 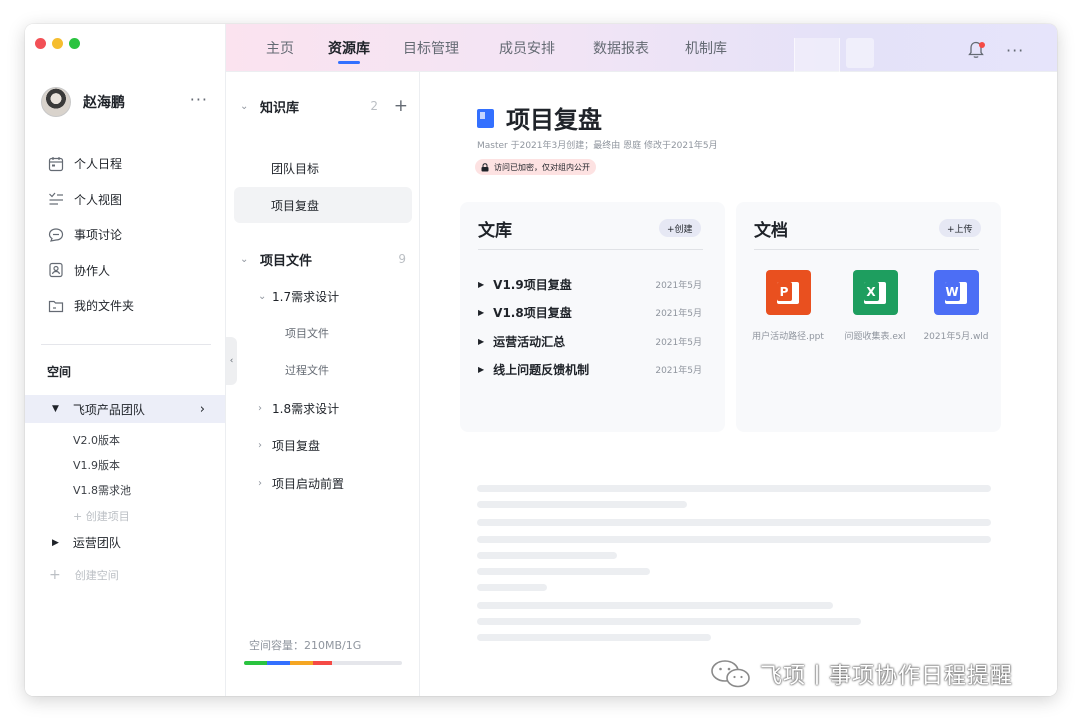 I want to click on tab-goals: 目标管理, so click(x=431, y=48).